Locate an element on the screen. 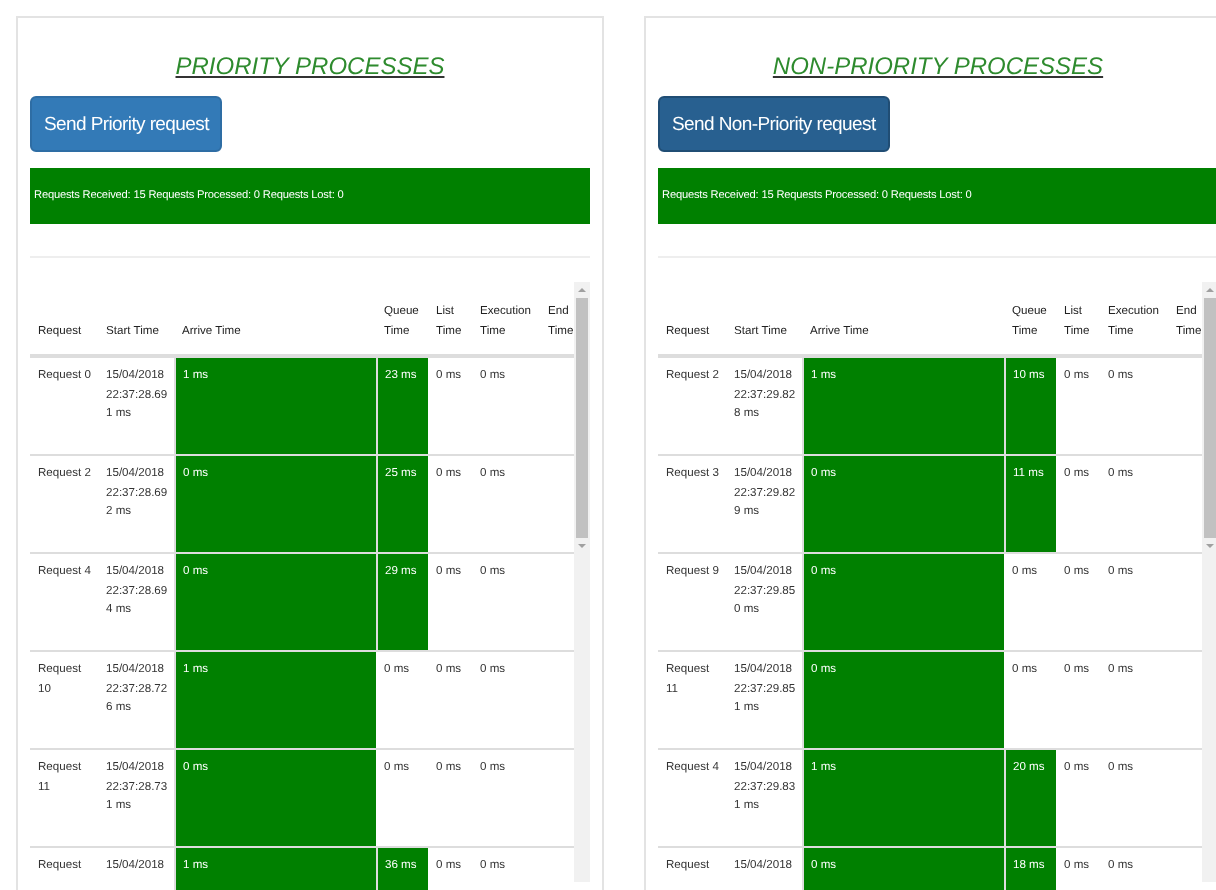  send-request-button: Send Priority request is located at coordinates (126, 124).